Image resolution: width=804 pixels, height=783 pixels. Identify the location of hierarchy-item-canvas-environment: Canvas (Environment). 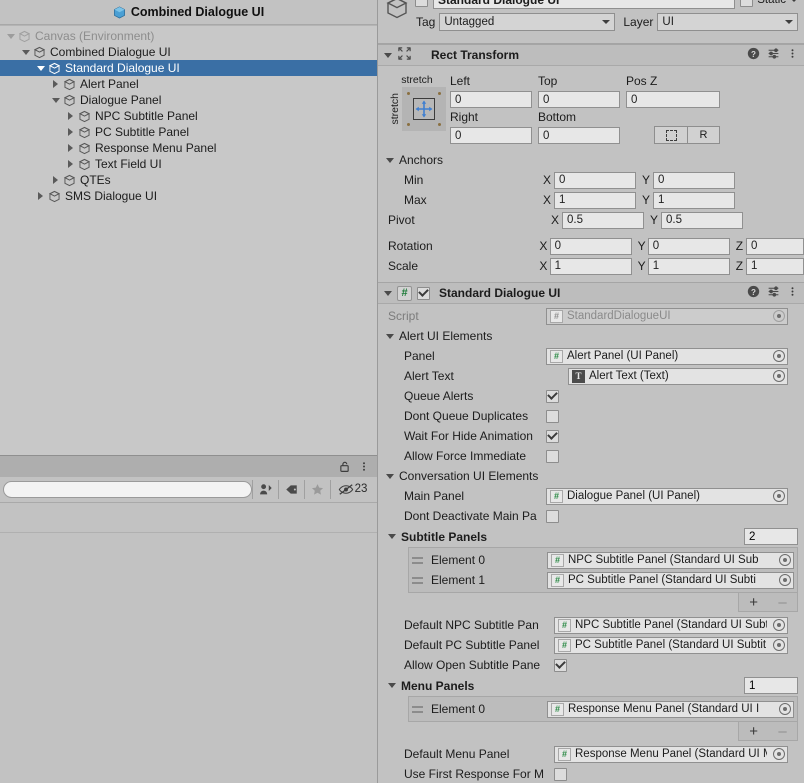
(188, 36).